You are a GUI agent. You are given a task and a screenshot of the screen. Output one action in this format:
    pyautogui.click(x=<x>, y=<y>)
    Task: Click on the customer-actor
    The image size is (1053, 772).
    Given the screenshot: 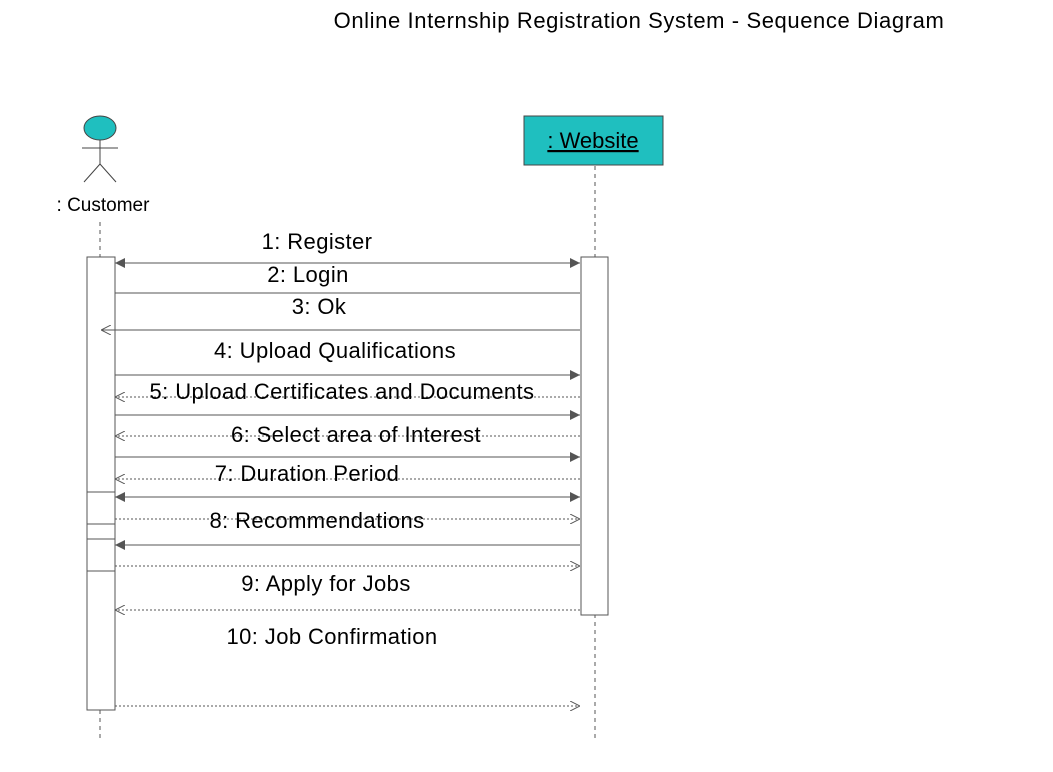 What is the action you would take?
    pyautogui.click(x=100, y=149)
    